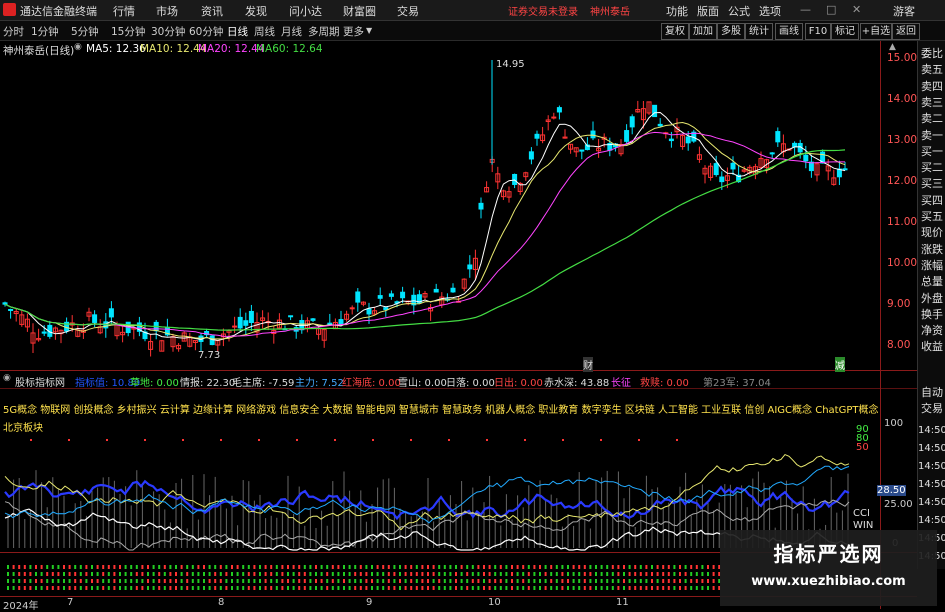 The width and height of the screenshot is (945, 612). I want to click on indicator-name: 股标指标网, so click(40, 381).